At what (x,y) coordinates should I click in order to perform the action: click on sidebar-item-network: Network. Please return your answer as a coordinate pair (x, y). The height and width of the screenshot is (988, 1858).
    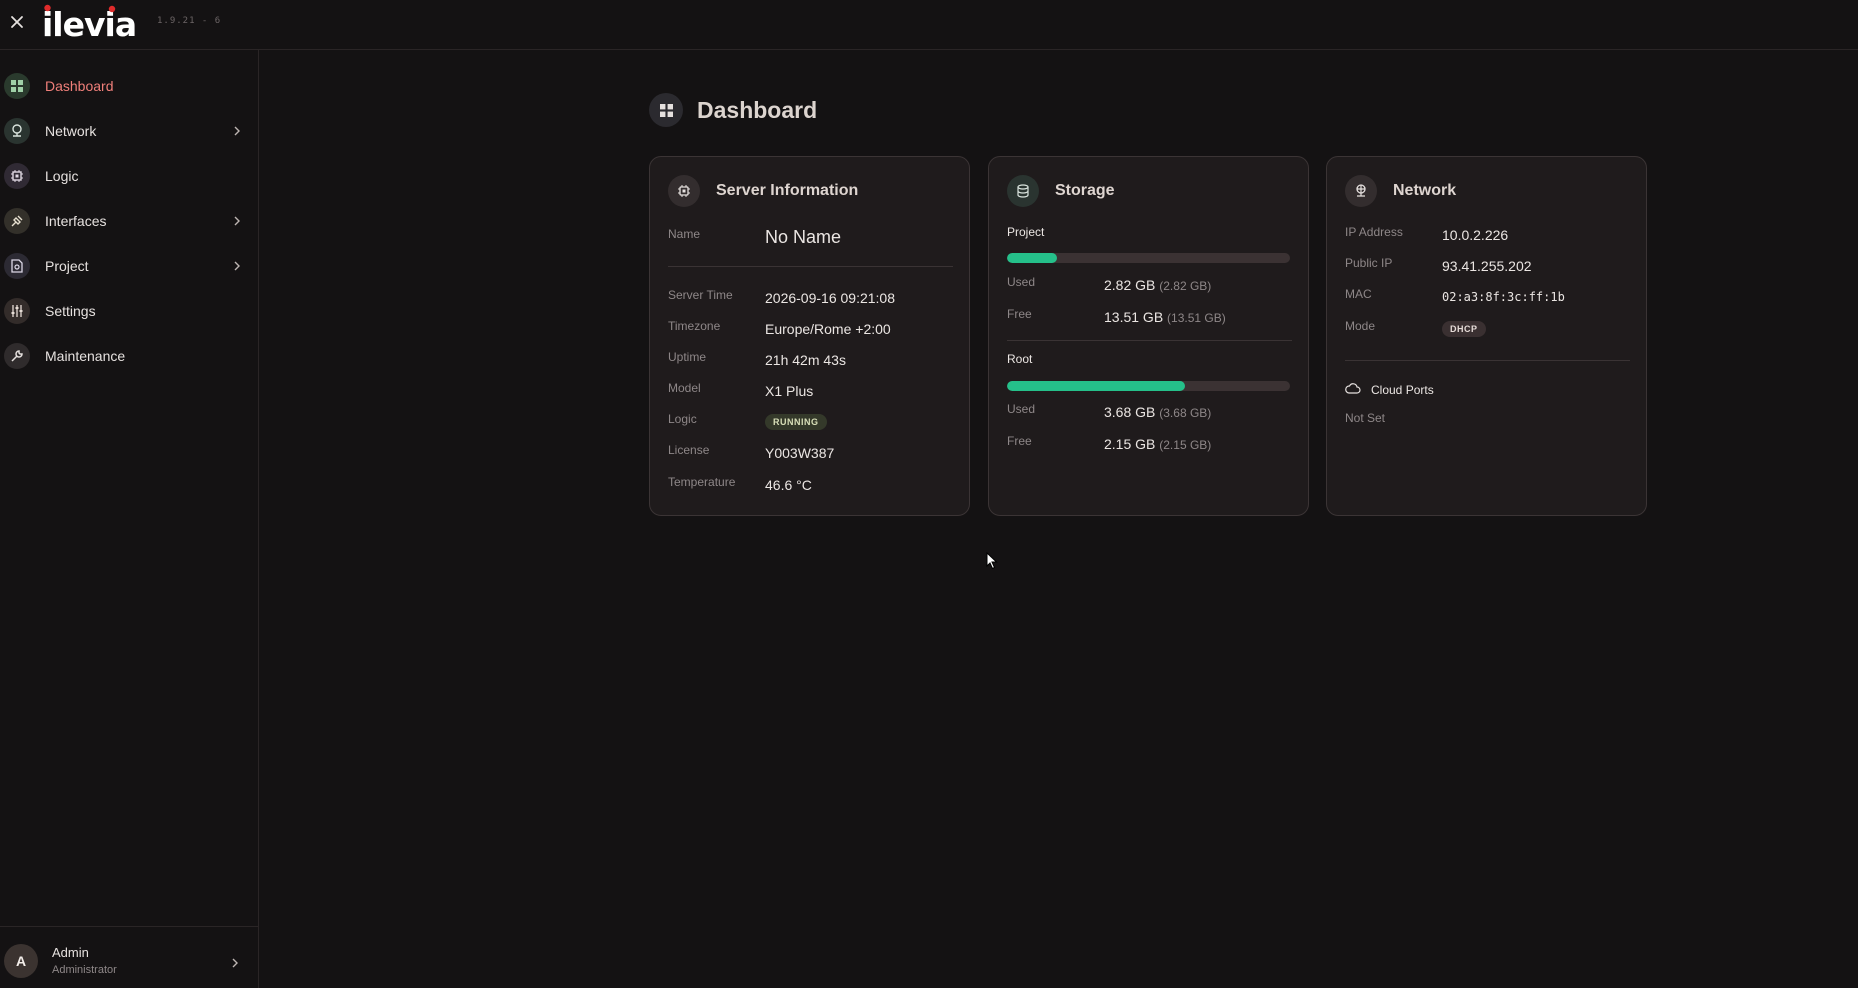
    Looking at the image, I should click on (129, 131).